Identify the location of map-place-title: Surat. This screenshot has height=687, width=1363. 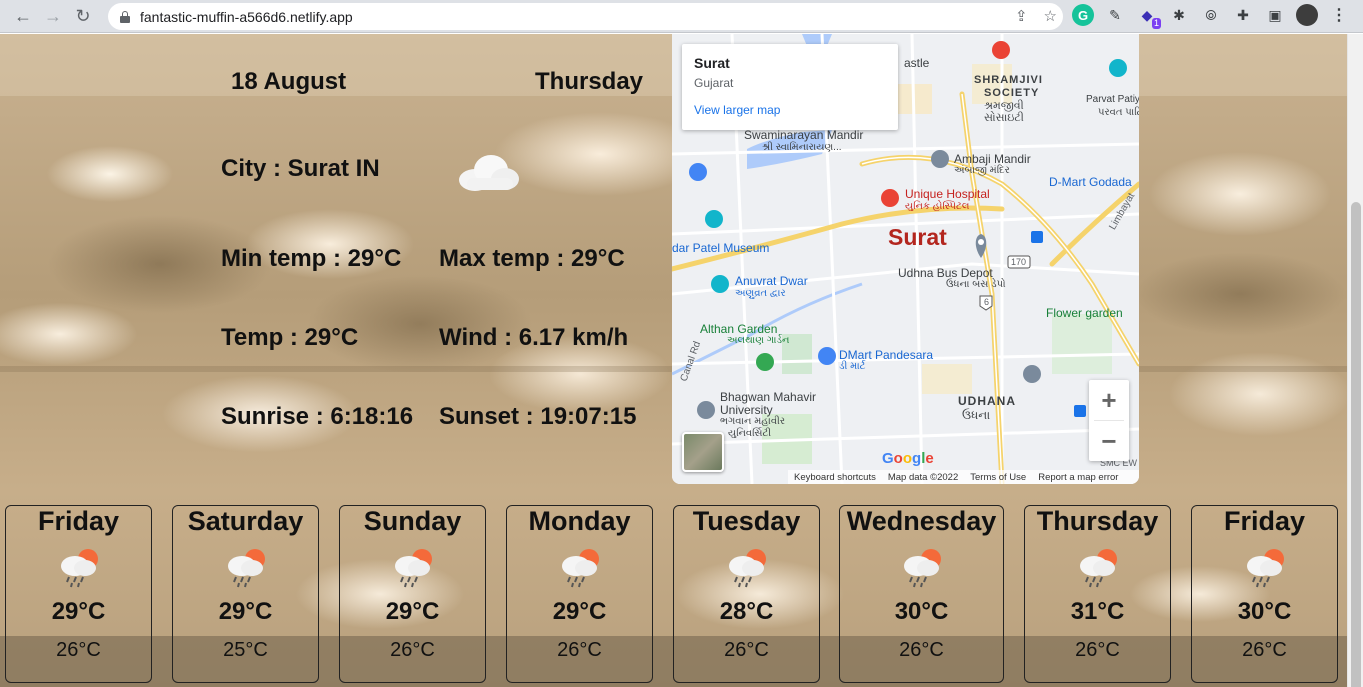
(712, 63).